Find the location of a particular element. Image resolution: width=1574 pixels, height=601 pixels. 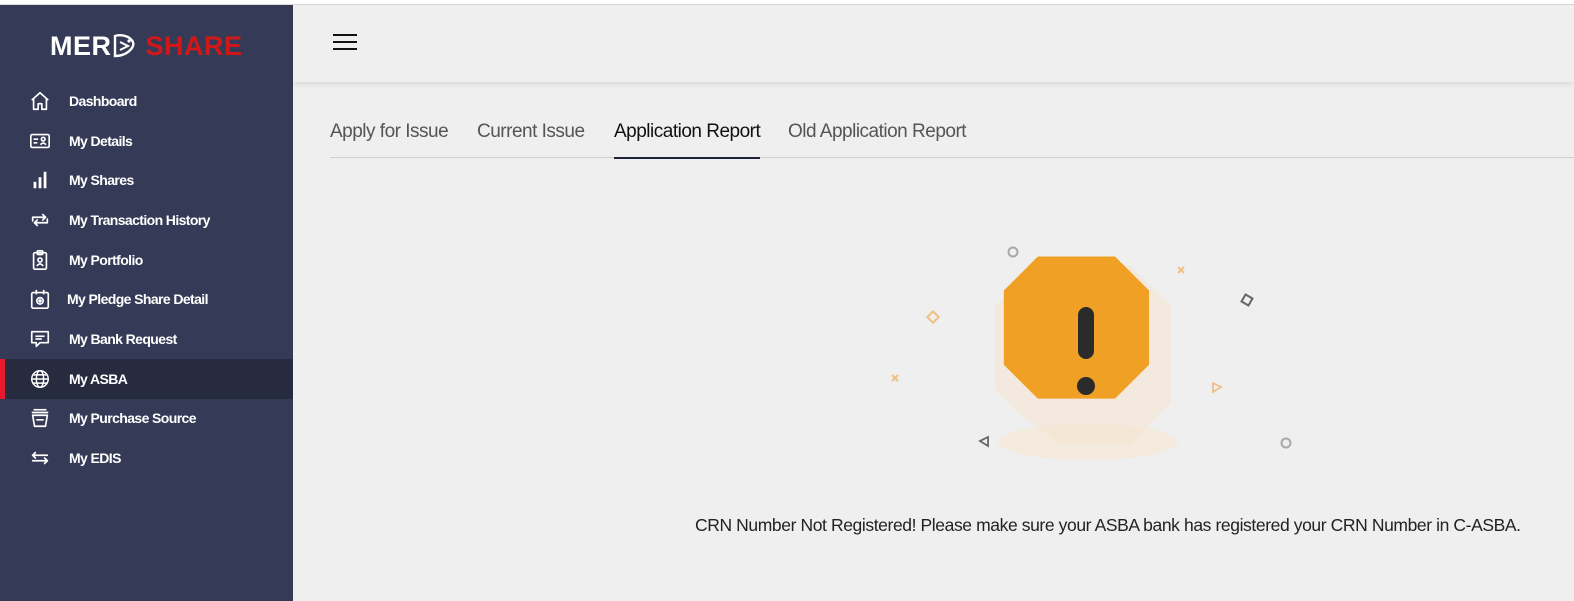

brand-logo: MER SHARE is located at coordinates (146, 46).